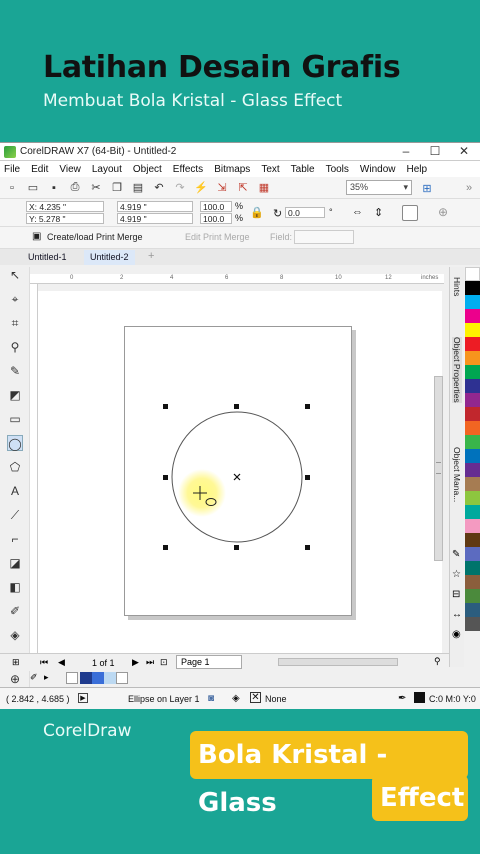 This screenshot has height=854, width=480. I want to click on resize-handle-top-right, so click(307, 406).